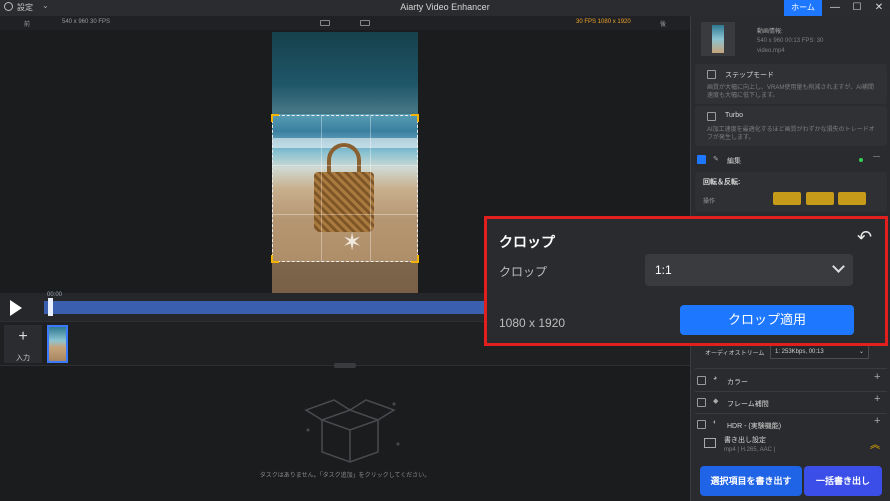 Image resolution: width=890 pixels, height=501 pixels. Describe the element at coordinates (345, 188) in the screenshot. I see `crop-box` at that location.